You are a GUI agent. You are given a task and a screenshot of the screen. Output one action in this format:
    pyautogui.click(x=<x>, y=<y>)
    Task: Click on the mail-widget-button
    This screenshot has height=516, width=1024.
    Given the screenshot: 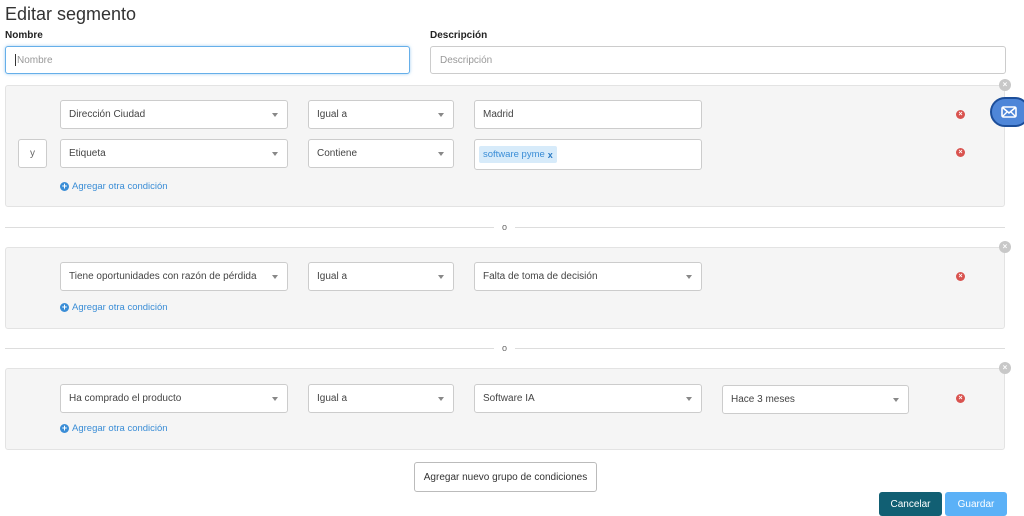 What is the action you would take?
    pyautogui.click(x=1007, y=112)
    